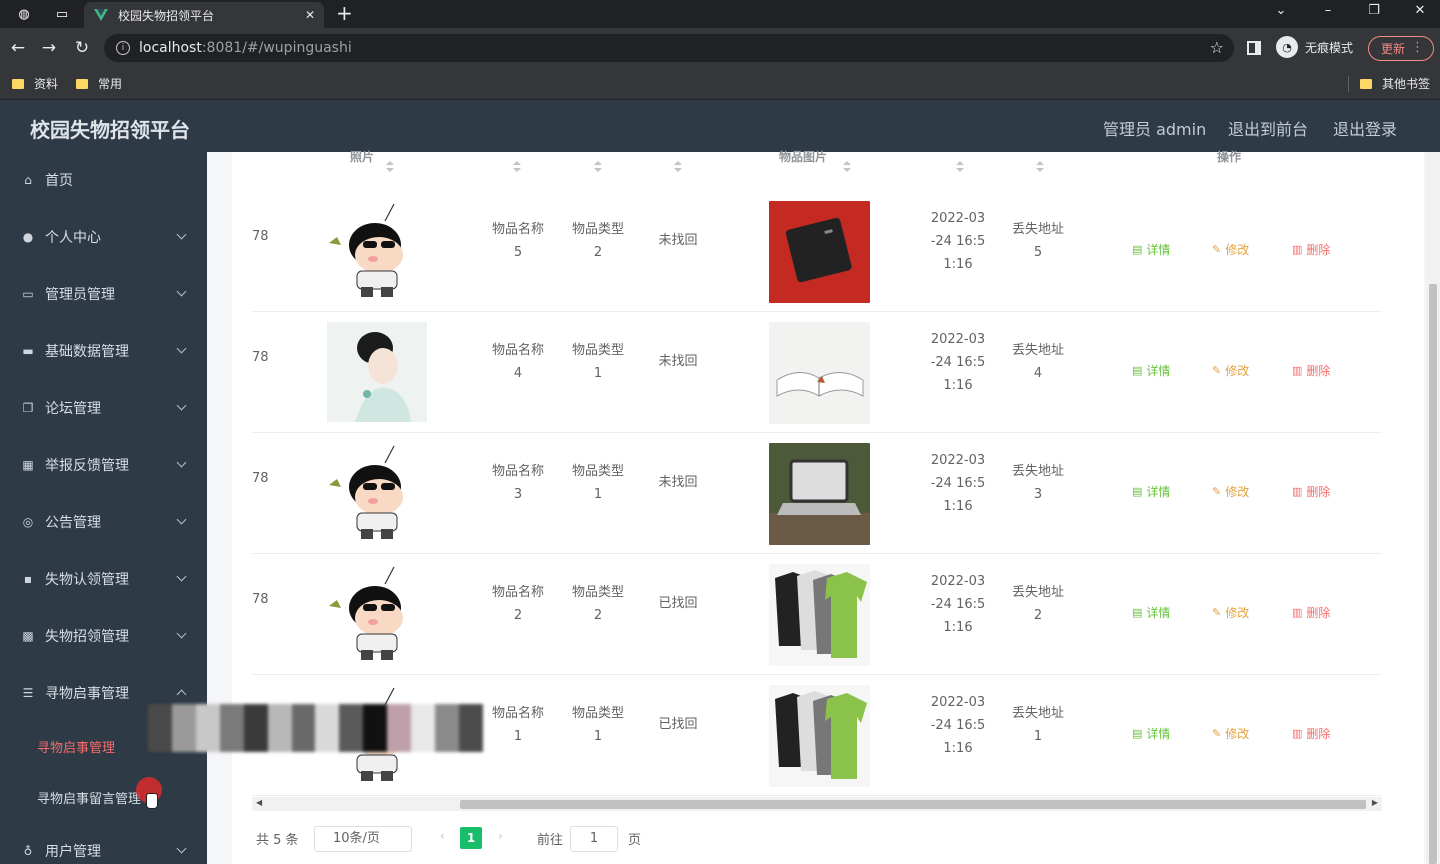 This screenshot has width=1440, height=864. I want to click on tab-search-icon: ⌄, so click(1281, 10).